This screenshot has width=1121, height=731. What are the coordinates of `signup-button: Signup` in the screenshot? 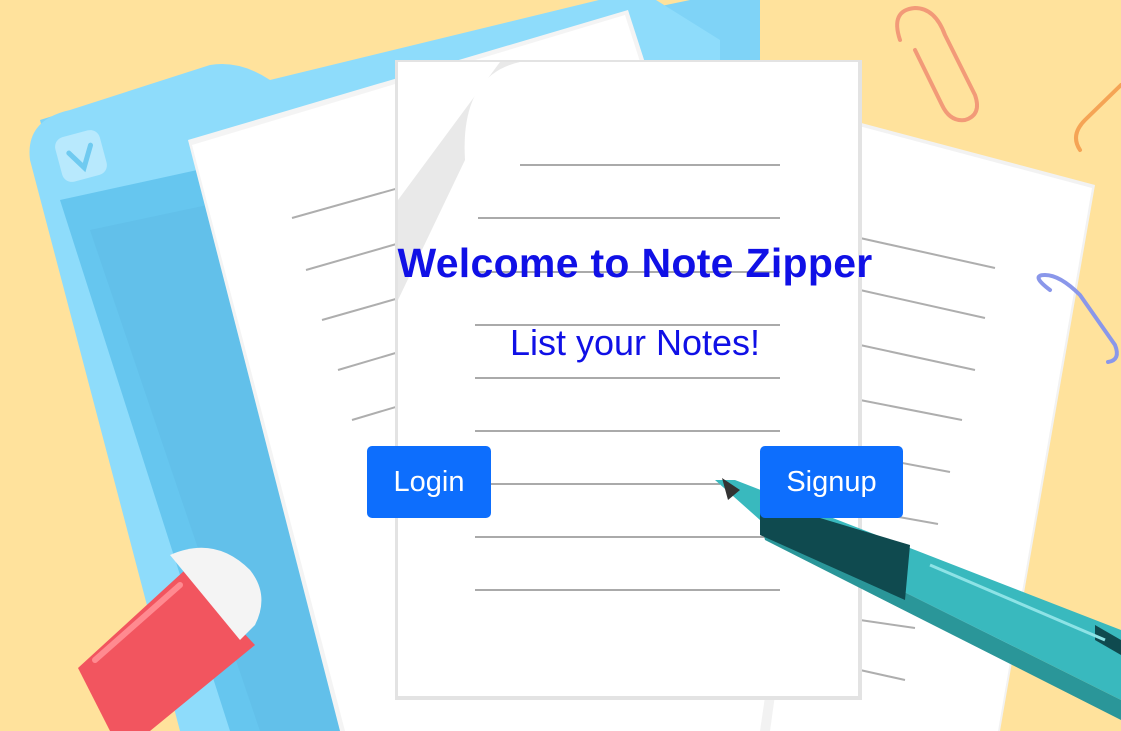 It's located at (831, 482).